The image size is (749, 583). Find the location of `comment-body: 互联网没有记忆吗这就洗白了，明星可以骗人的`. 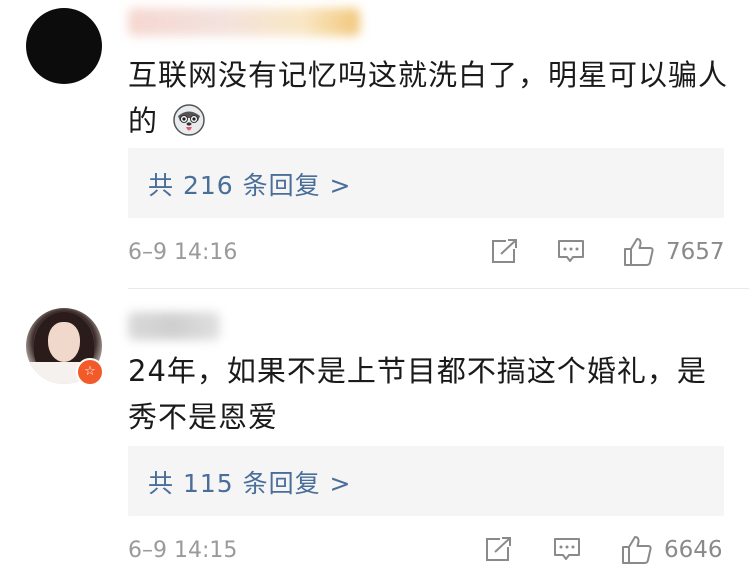

comment-body: 互联网没有记忆吗这就洗白了，明星可以骗人的 is located at coordinates (428, 98).